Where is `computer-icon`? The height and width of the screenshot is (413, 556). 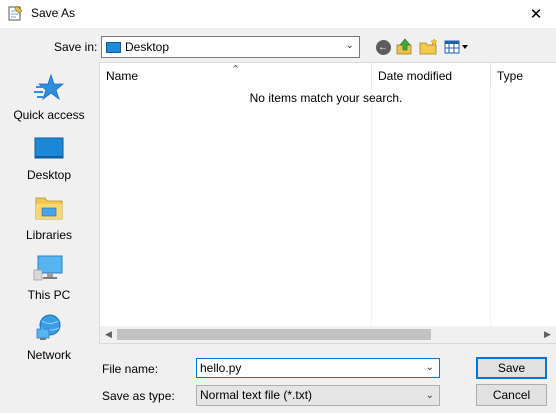
computer-icon is located at coordinates (49, 268).